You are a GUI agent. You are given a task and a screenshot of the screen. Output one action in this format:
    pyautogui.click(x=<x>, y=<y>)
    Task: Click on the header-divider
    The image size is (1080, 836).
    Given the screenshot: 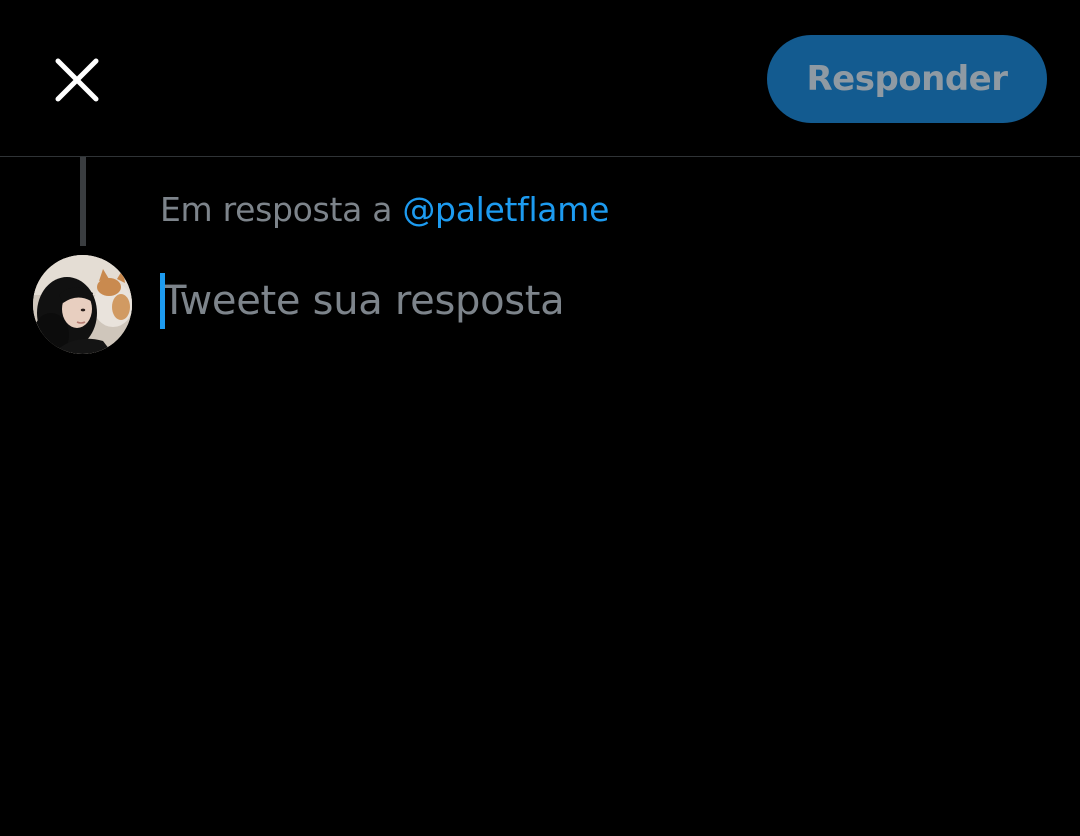 What is the action you would take?
    pyautogui.click(x=540, y=156)
    